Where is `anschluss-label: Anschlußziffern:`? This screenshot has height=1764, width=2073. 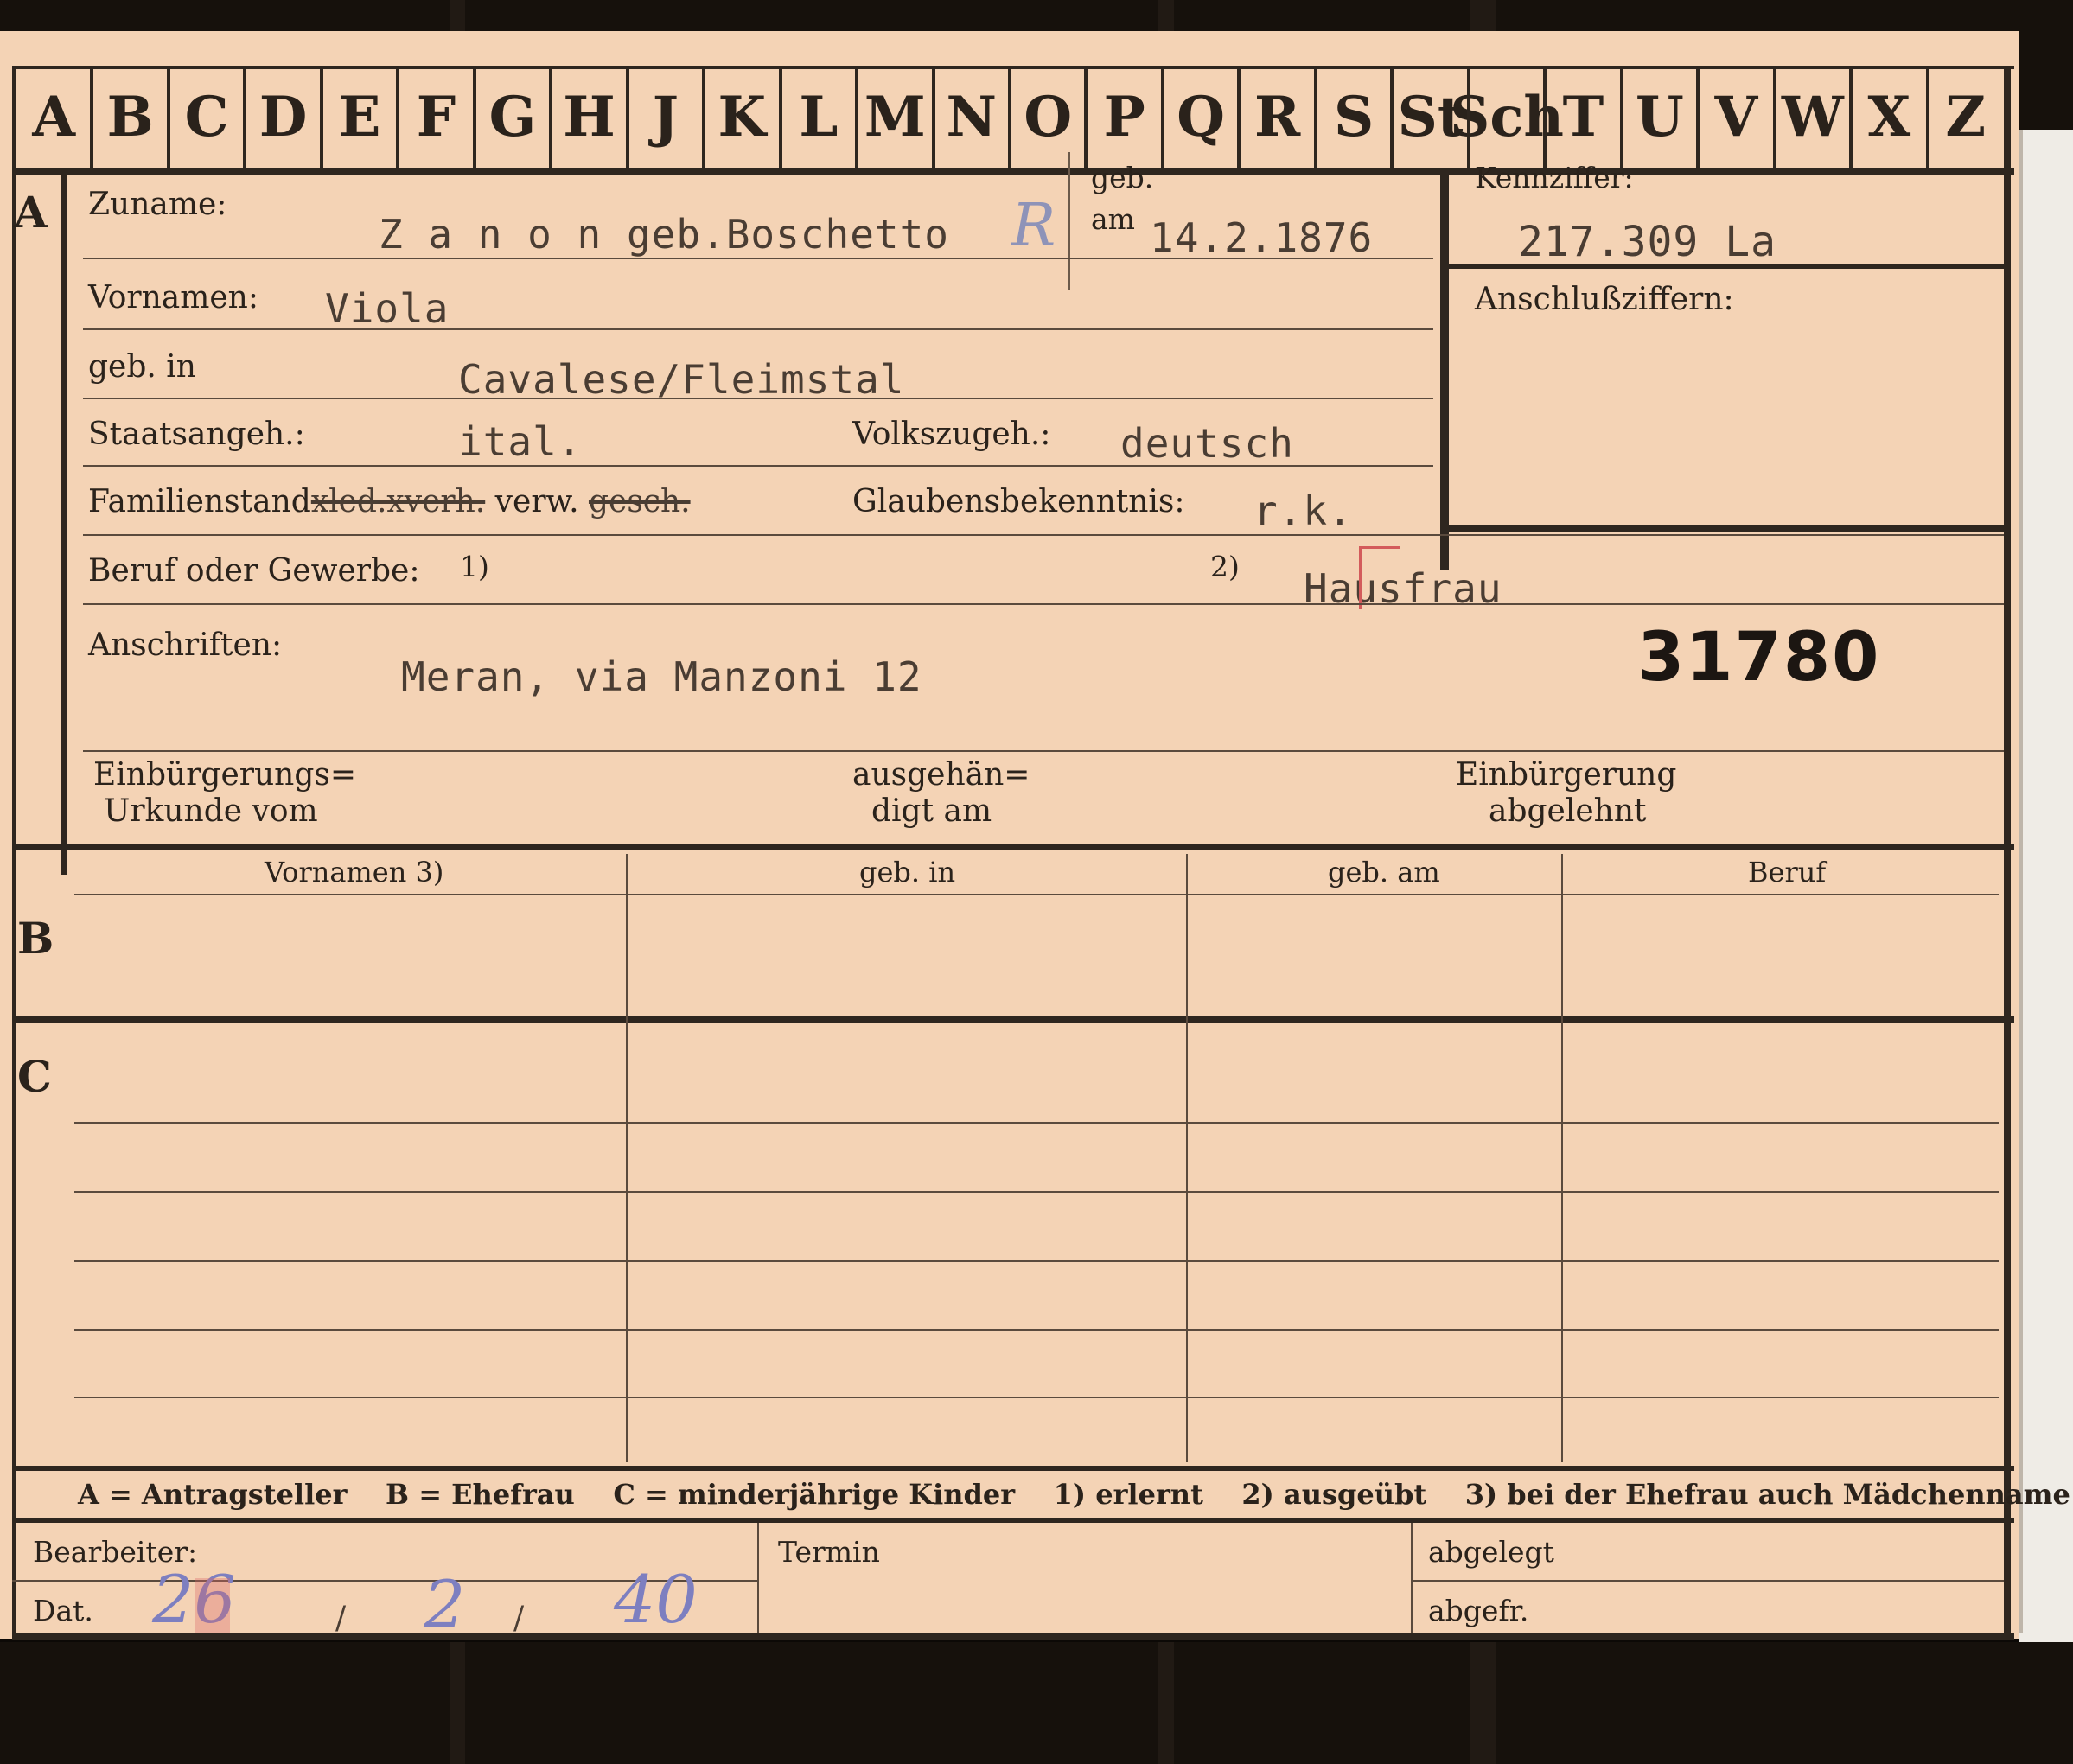 anschluss-label: Anschlußziffern: is located at coordinates (1604, 299).